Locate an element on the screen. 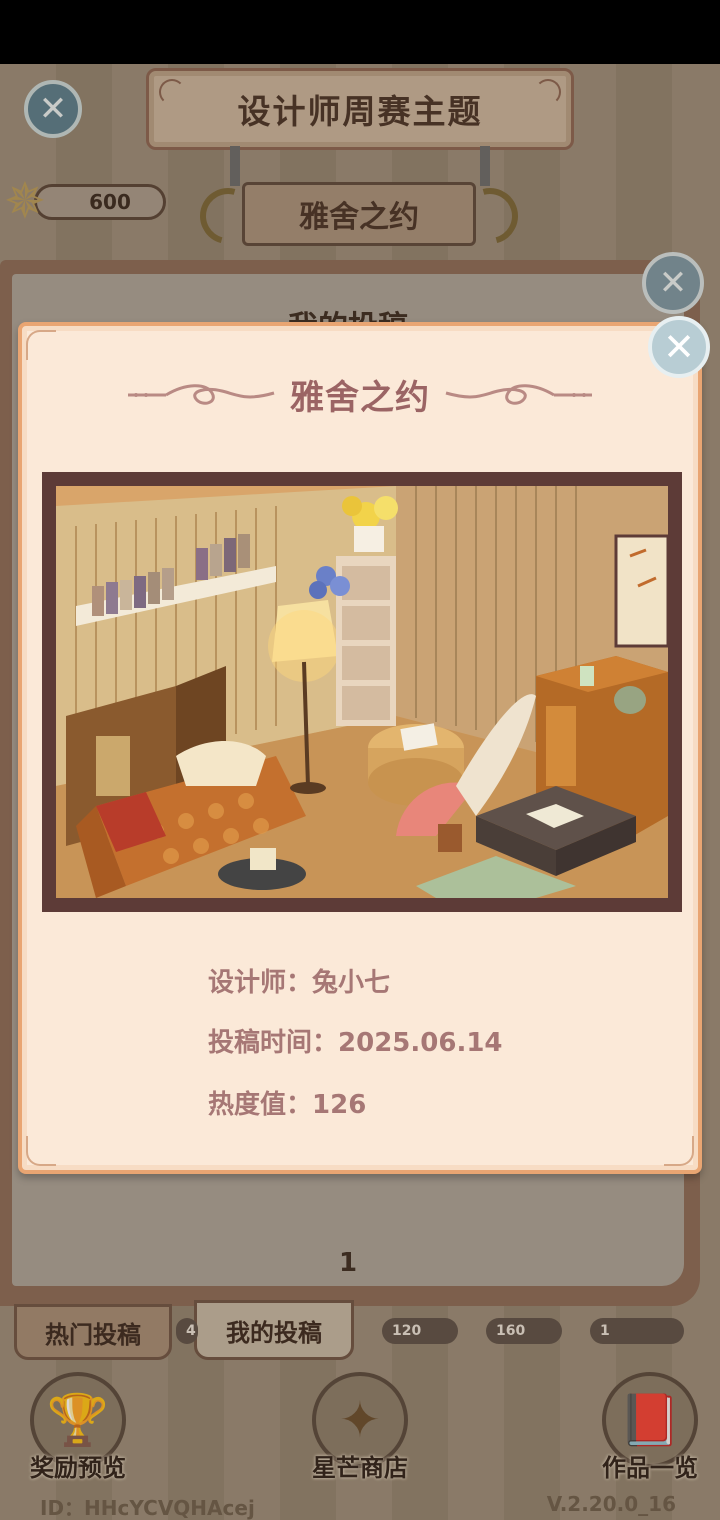 The image size is (720, 1520). submit-time-label: 投稿时间： is located at coordinates (273, 1043).